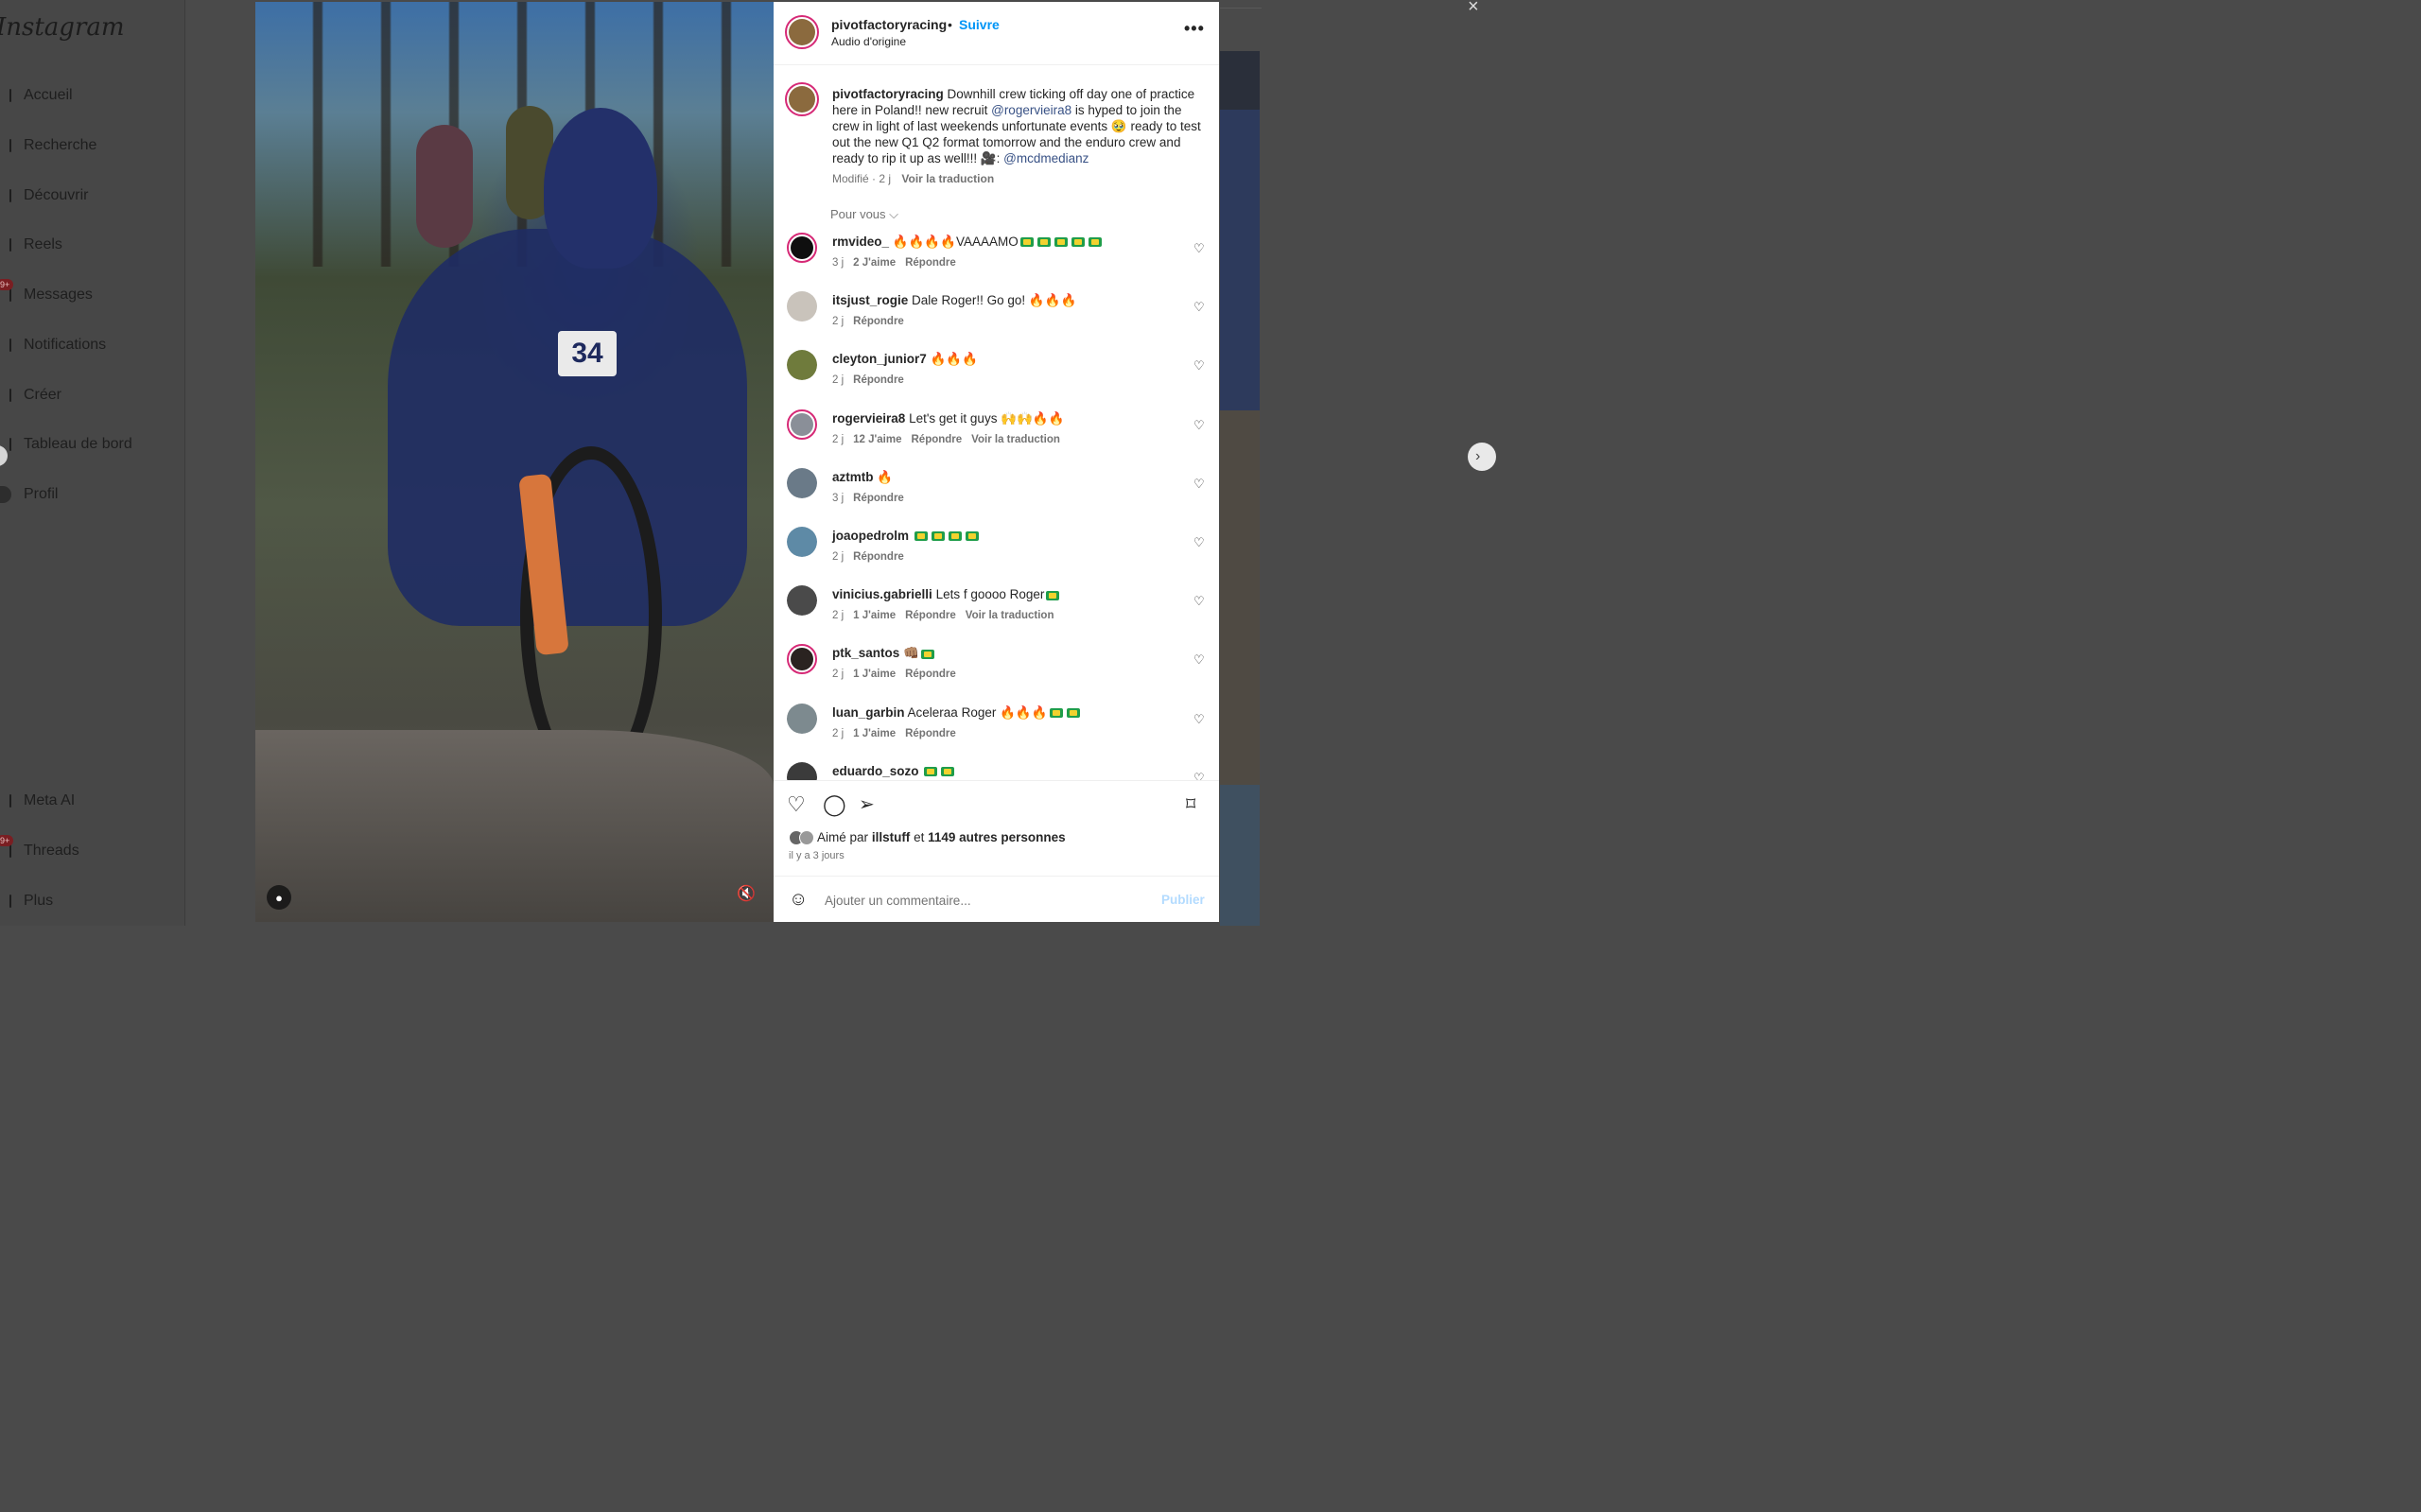 The height and width of the screenshot is (1512, 2421). What do you see at coordinates (1190, 804) in the screenshot?
I see `save-bookmark-icon: ⌑` at bounding box center [1190, 804].